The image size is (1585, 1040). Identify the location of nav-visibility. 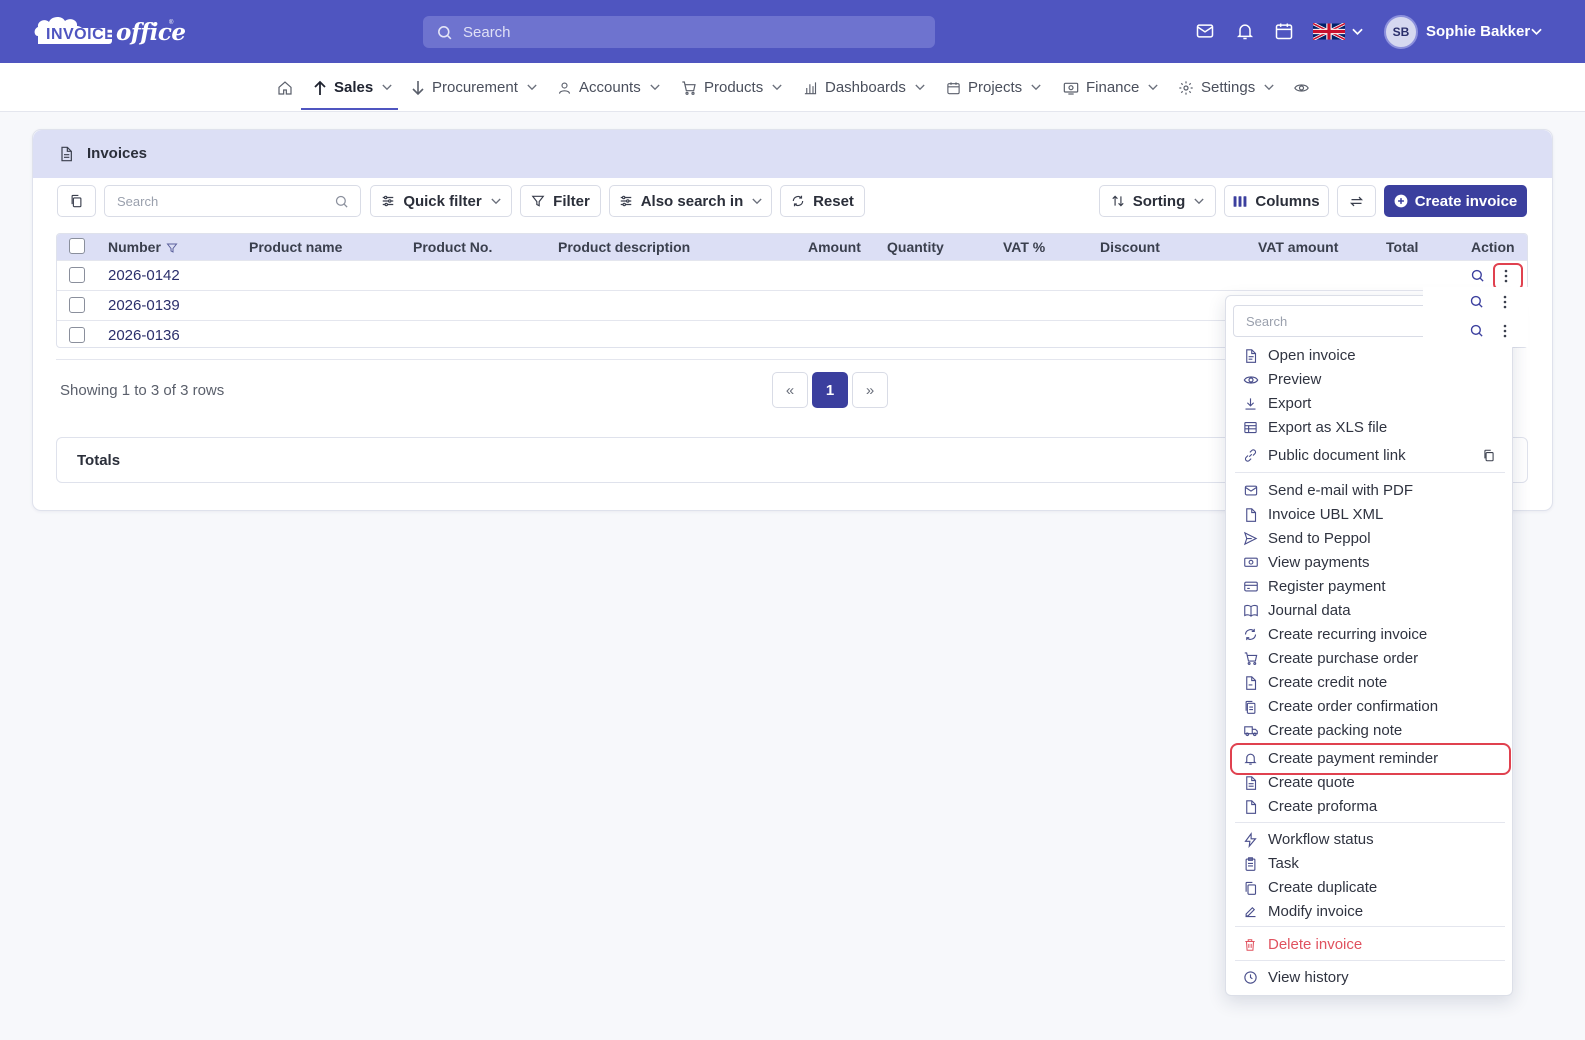
(1301, 87).